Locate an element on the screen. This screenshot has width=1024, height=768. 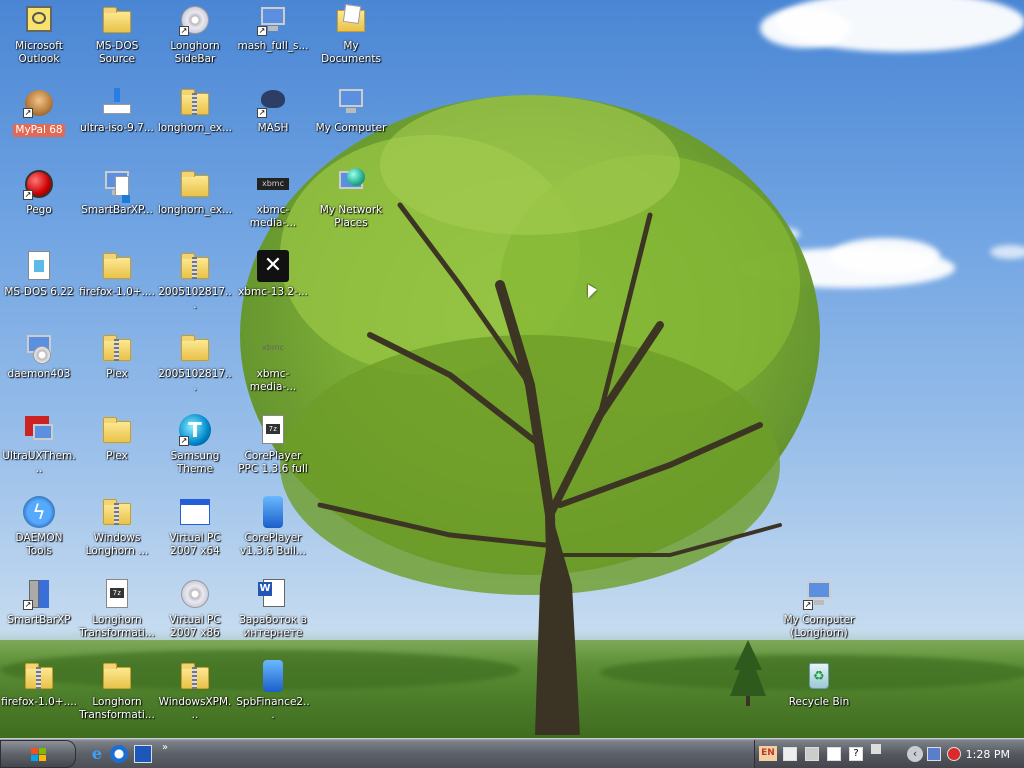
desktop-icon-coreplayer-ppc: 7z CorePlayer PPC 1.3.6 full is located at coordinates (273, 452).